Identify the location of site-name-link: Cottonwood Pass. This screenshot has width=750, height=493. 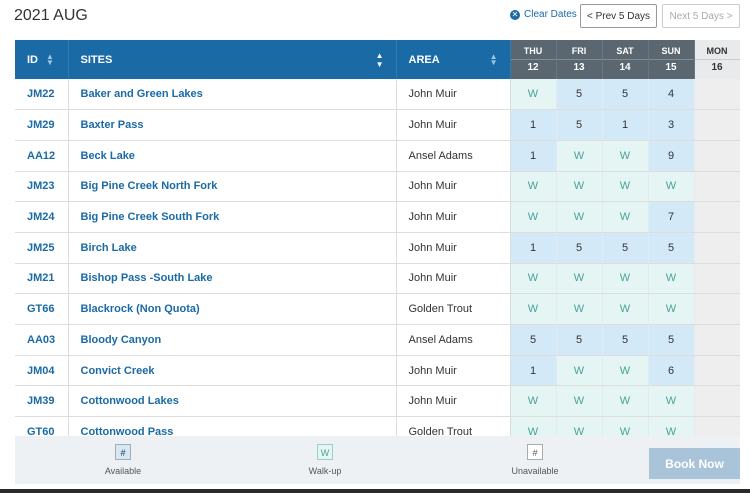
(232, 426).